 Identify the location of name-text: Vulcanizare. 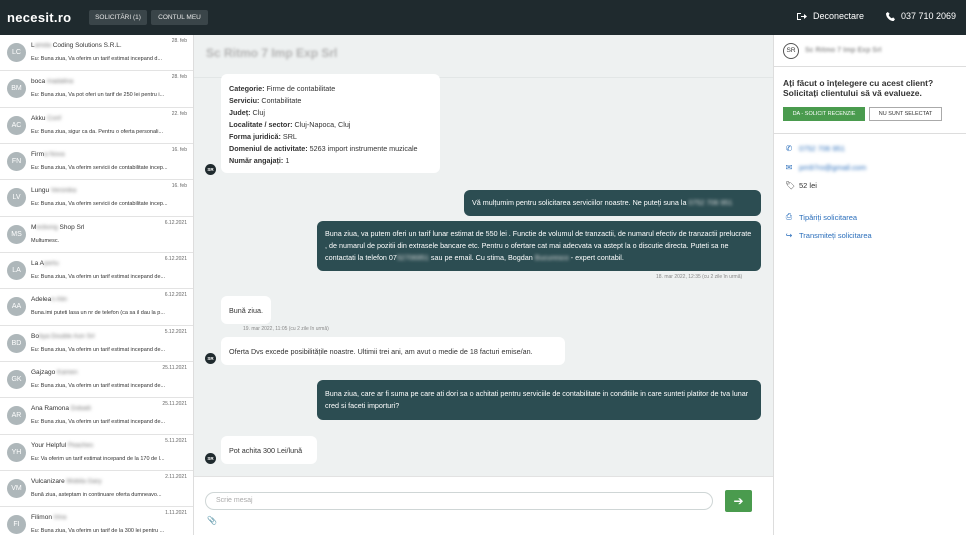
(49, 482).